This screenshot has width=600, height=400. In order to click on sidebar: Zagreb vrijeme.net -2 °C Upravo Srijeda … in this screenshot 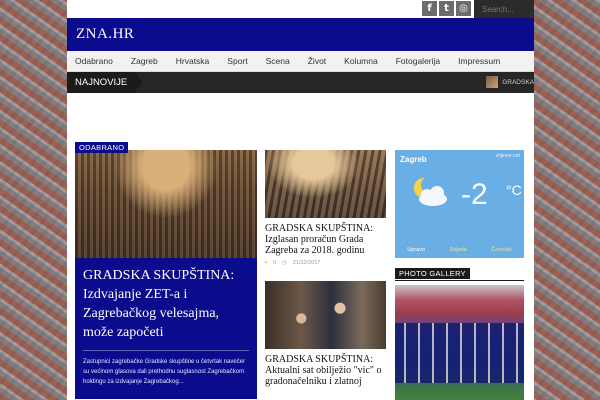, I will do `click(459, 275)`.